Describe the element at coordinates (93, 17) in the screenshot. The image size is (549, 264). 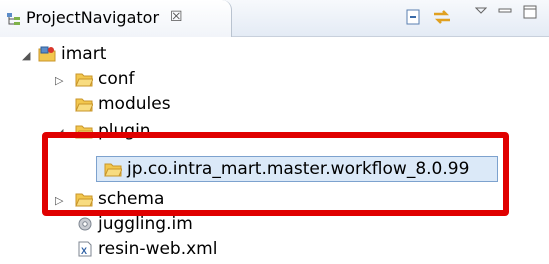
I see `tab-title: ProjectNavigator` at that location.